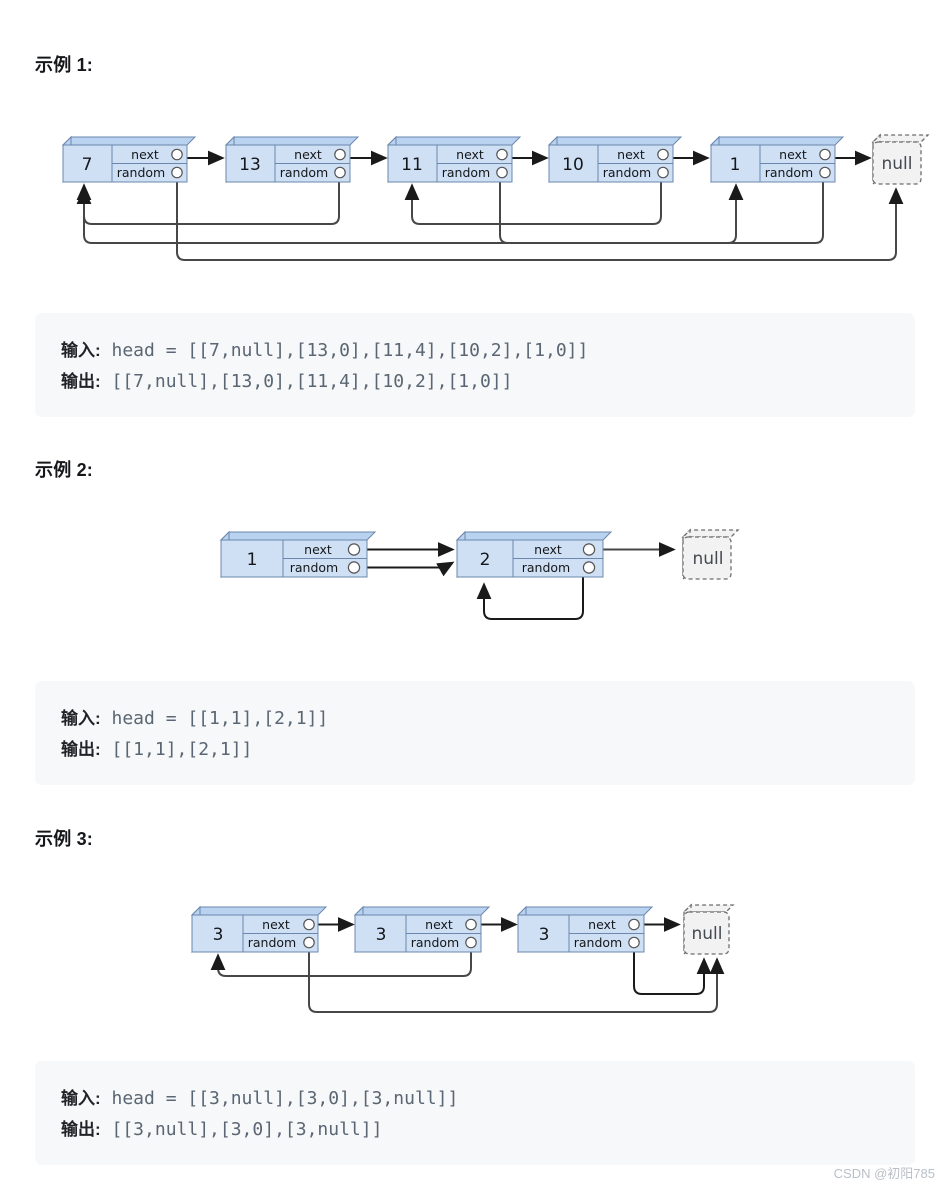 This screenshot has width=949, height=1190. Describe the element at coordinates (615, 159) in the screenshot. I see `list-node: 10 next random` at that location.